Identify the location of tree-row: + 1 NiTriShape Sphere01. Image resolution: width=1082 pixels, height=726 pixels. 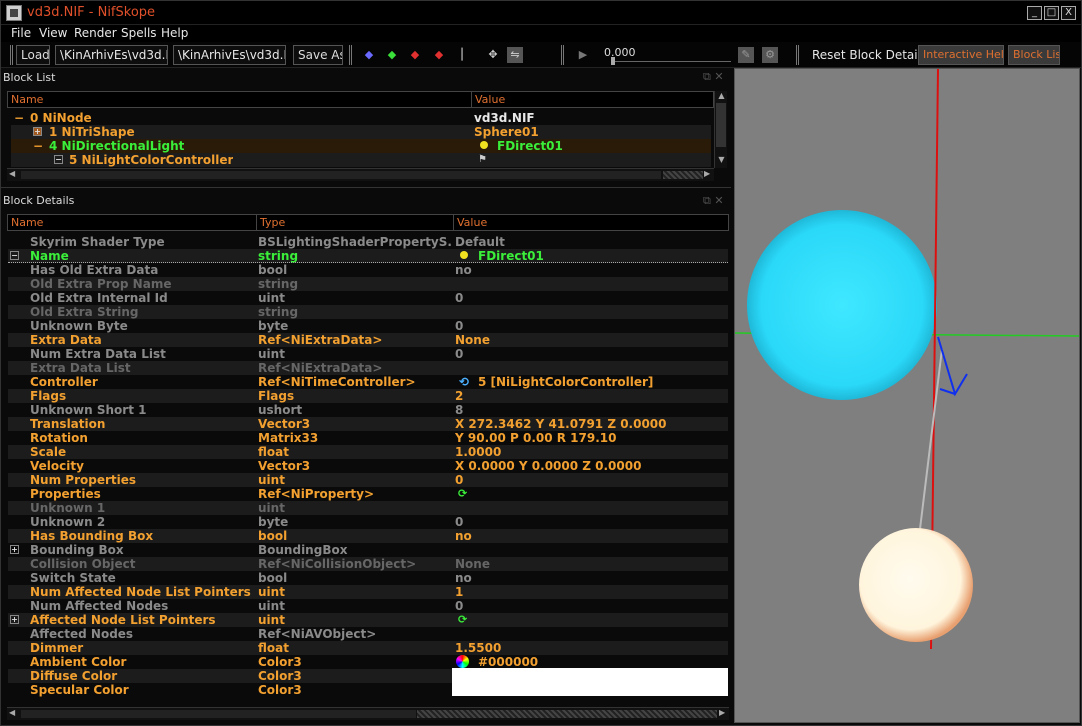
(361, 132).